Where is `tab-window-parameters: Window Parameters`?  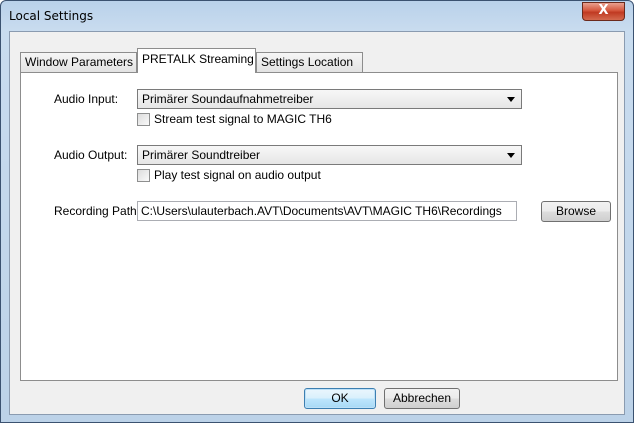 tab-window-parameters: Window Parameters is located at coordinates (78, 62).